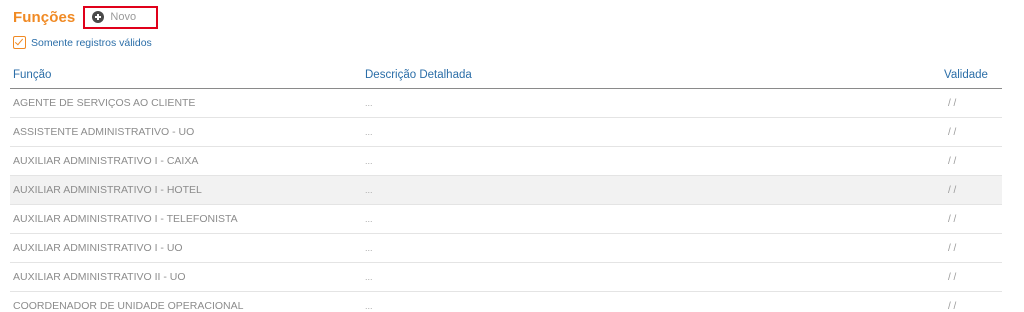  Describe the element at coordinates (44, 17) in the screenshot. I see `page-title: Funções` at that location.